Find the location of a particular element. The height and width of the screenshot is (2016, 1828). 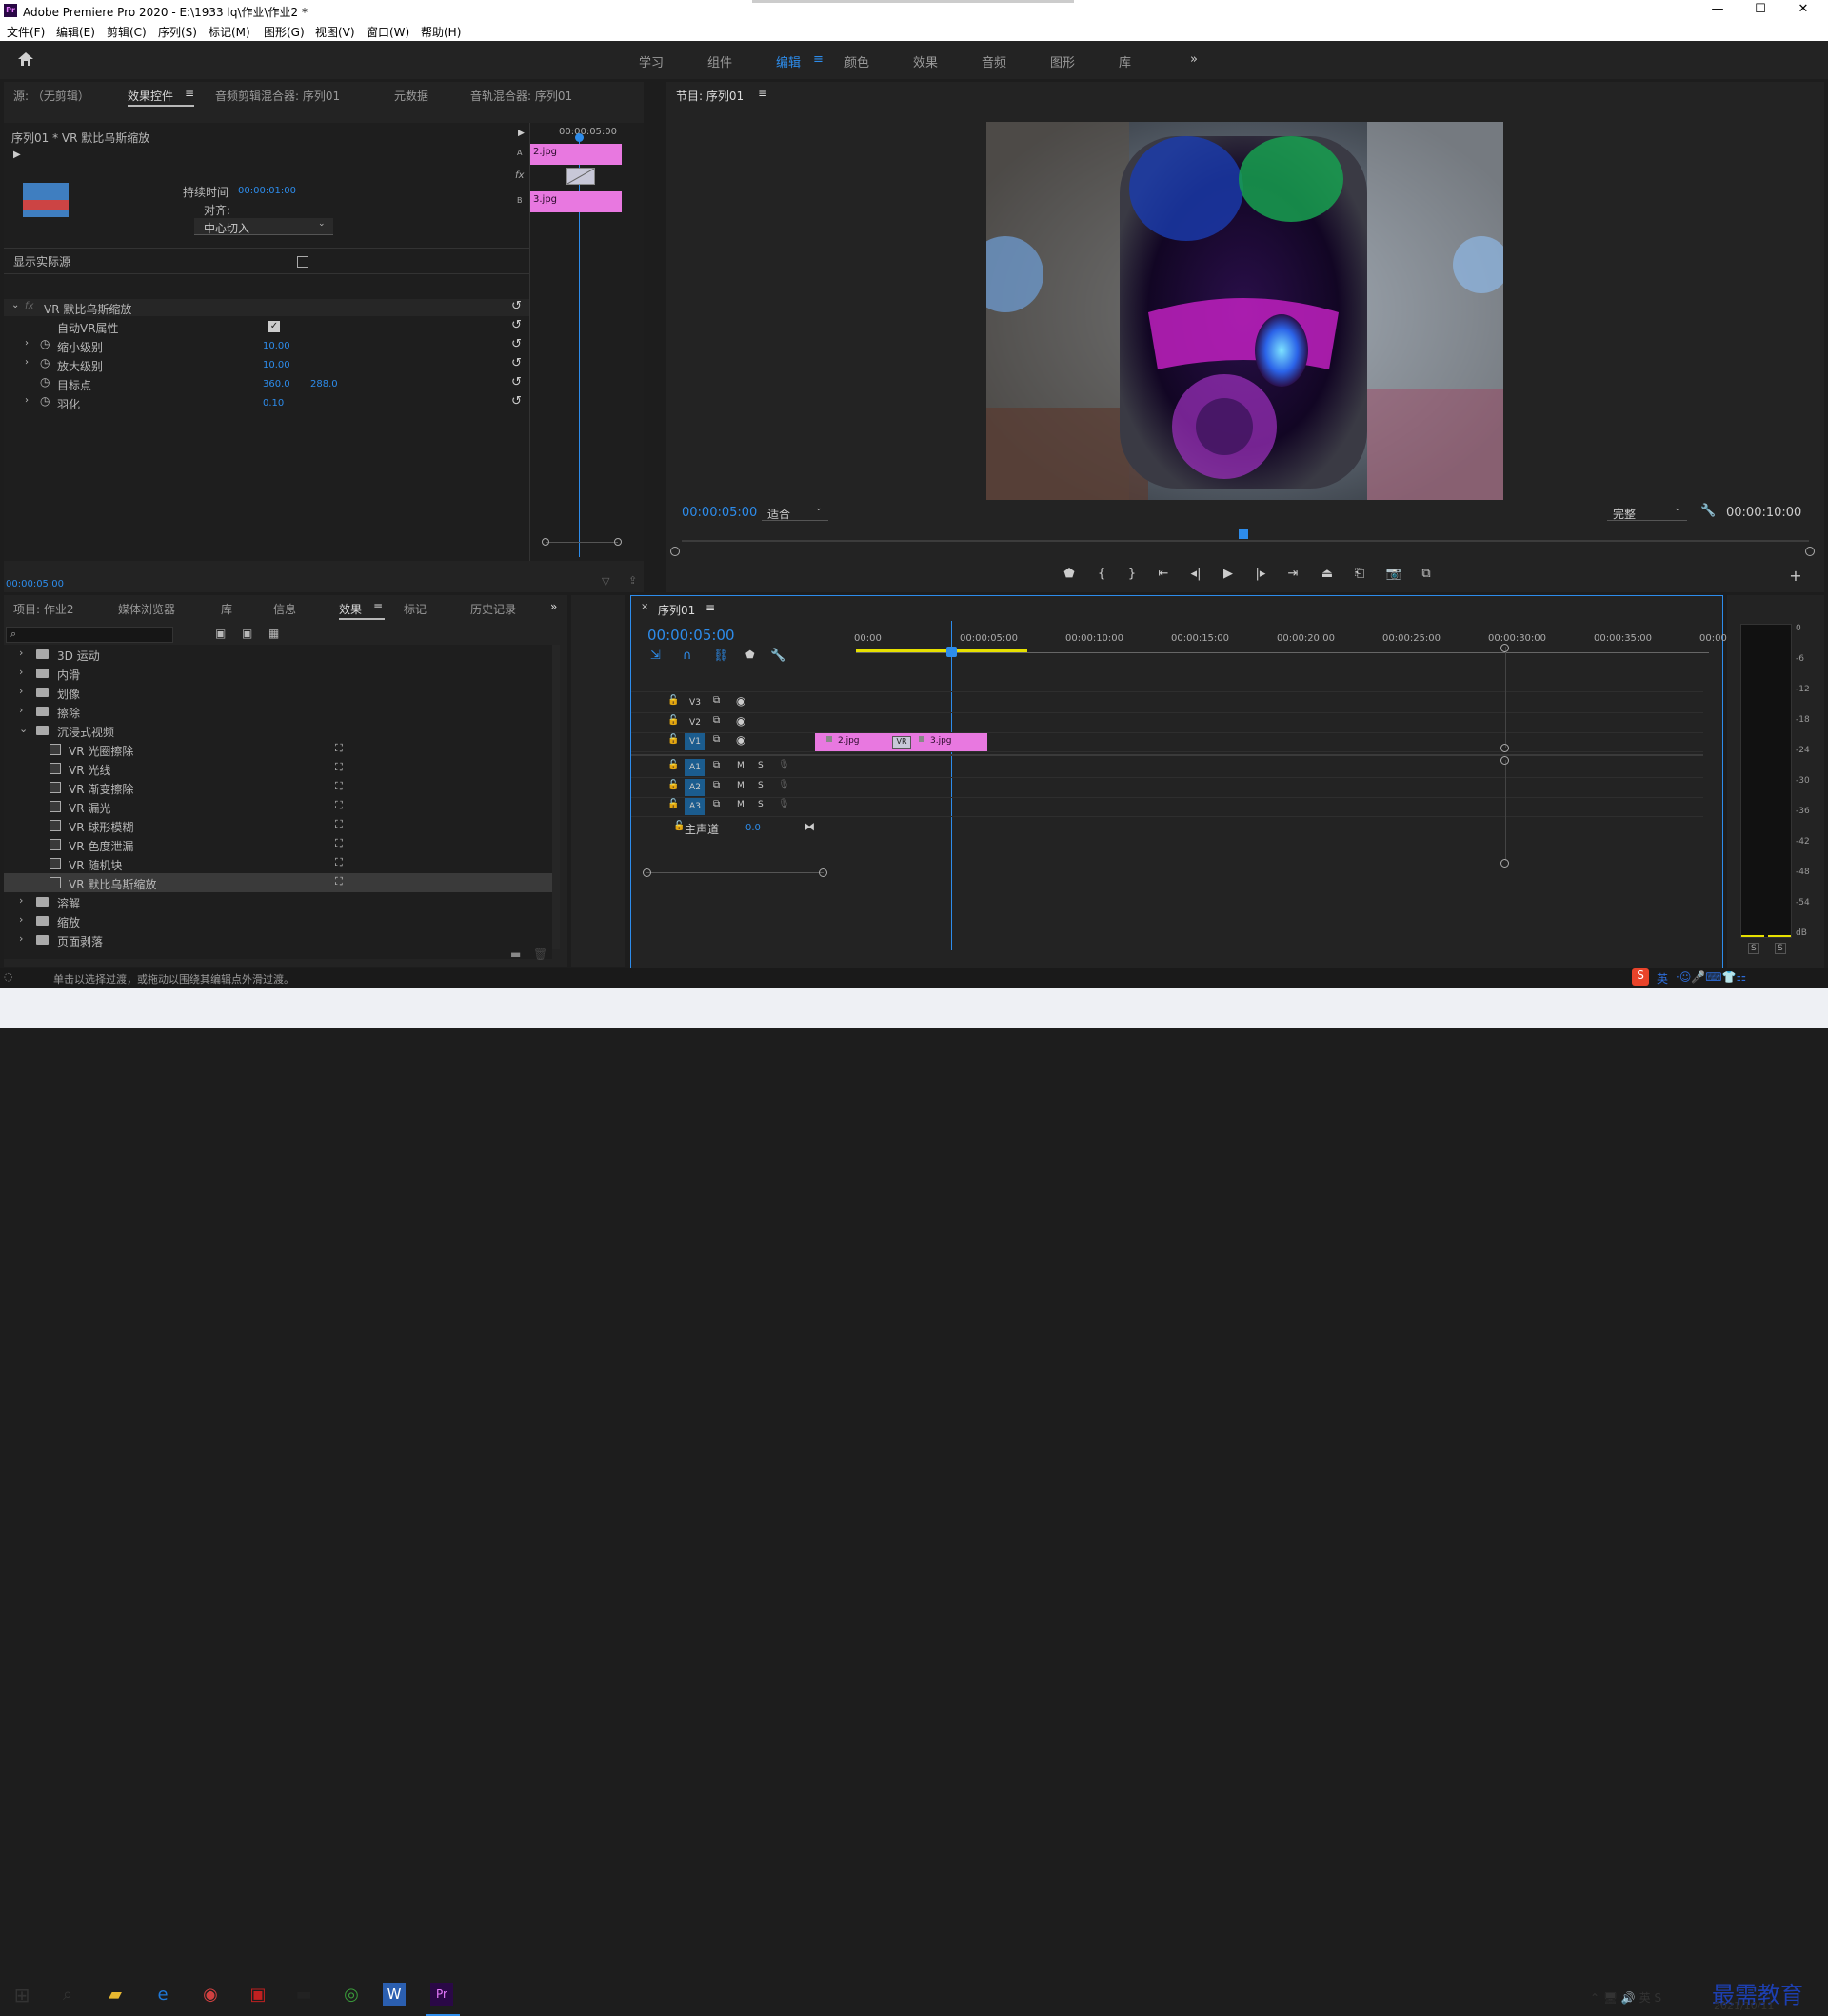

workspace-audio: 音频 is located at coordinates (994, 61).